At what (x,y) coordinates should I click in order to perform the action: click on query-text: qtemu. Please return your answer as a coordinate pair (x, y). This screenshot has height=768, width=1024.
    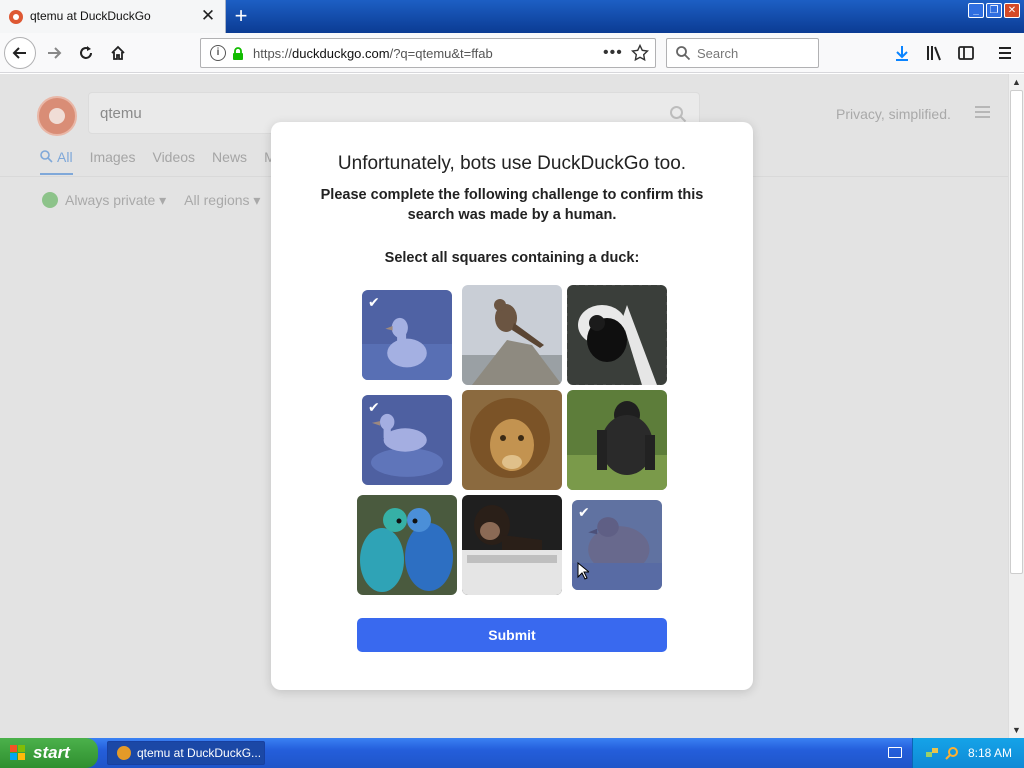
    Looking at the image, I should click on (121, 113).